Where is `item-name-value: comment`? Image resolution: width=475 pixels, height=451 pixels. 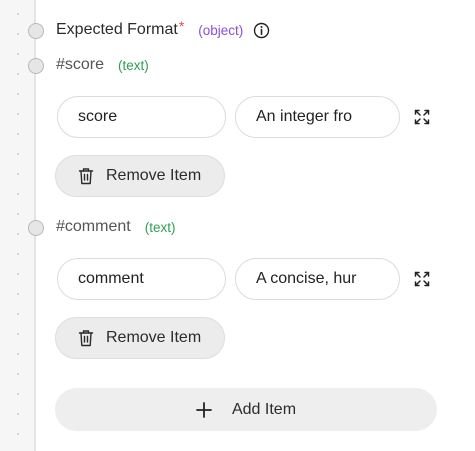 item-name-value: comment is located at coordinates (111, 278).